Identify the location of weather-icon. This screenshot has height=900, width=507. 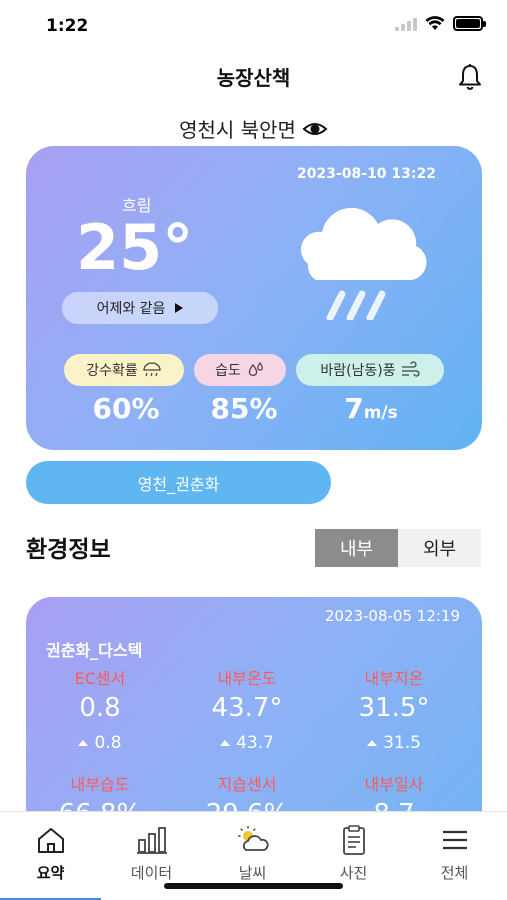
(253, 838).